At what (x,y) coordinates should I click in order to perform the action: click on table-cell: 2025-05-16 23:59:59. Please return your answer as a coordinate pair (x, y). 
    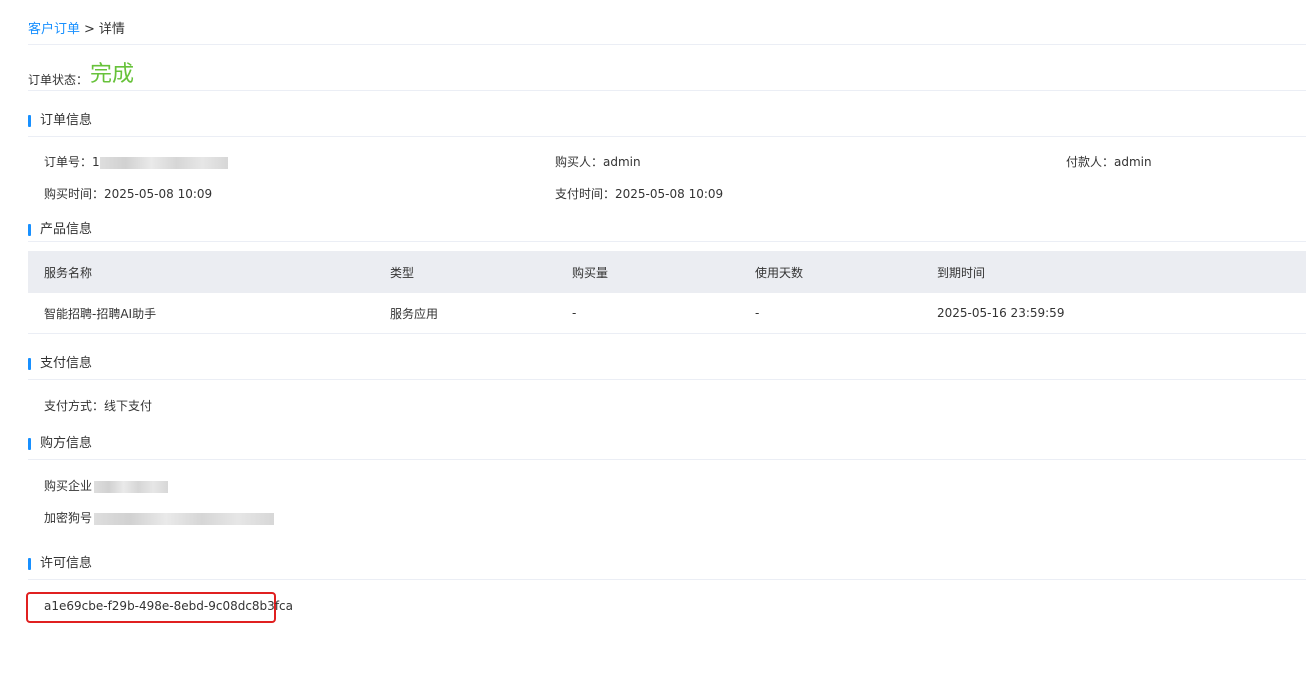
    Looking at the image, I should click on (1001, 313).